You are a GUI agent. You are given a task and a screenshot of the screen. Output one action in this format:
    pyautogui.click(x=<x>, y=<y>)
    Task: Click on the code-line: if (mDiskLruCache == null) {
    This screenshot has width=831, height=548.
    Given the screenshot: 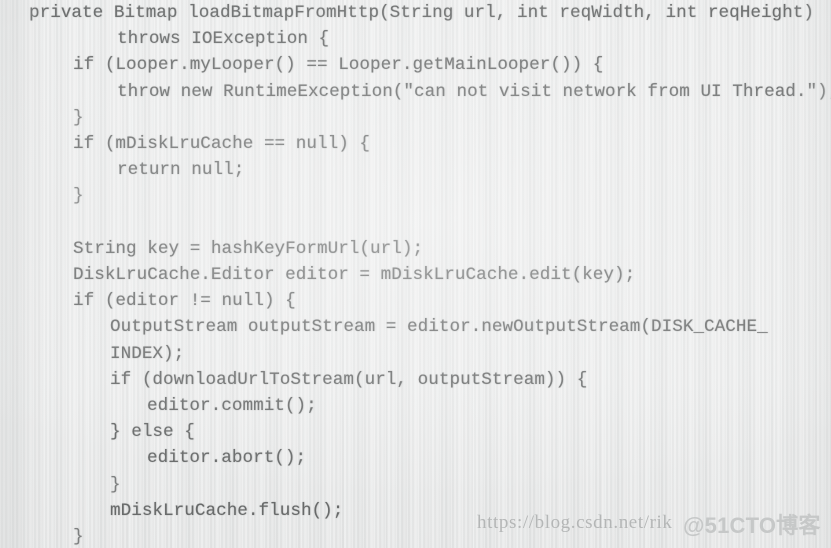 What is the action you would take?
    pyautogui.click(x=222, y=144)
    